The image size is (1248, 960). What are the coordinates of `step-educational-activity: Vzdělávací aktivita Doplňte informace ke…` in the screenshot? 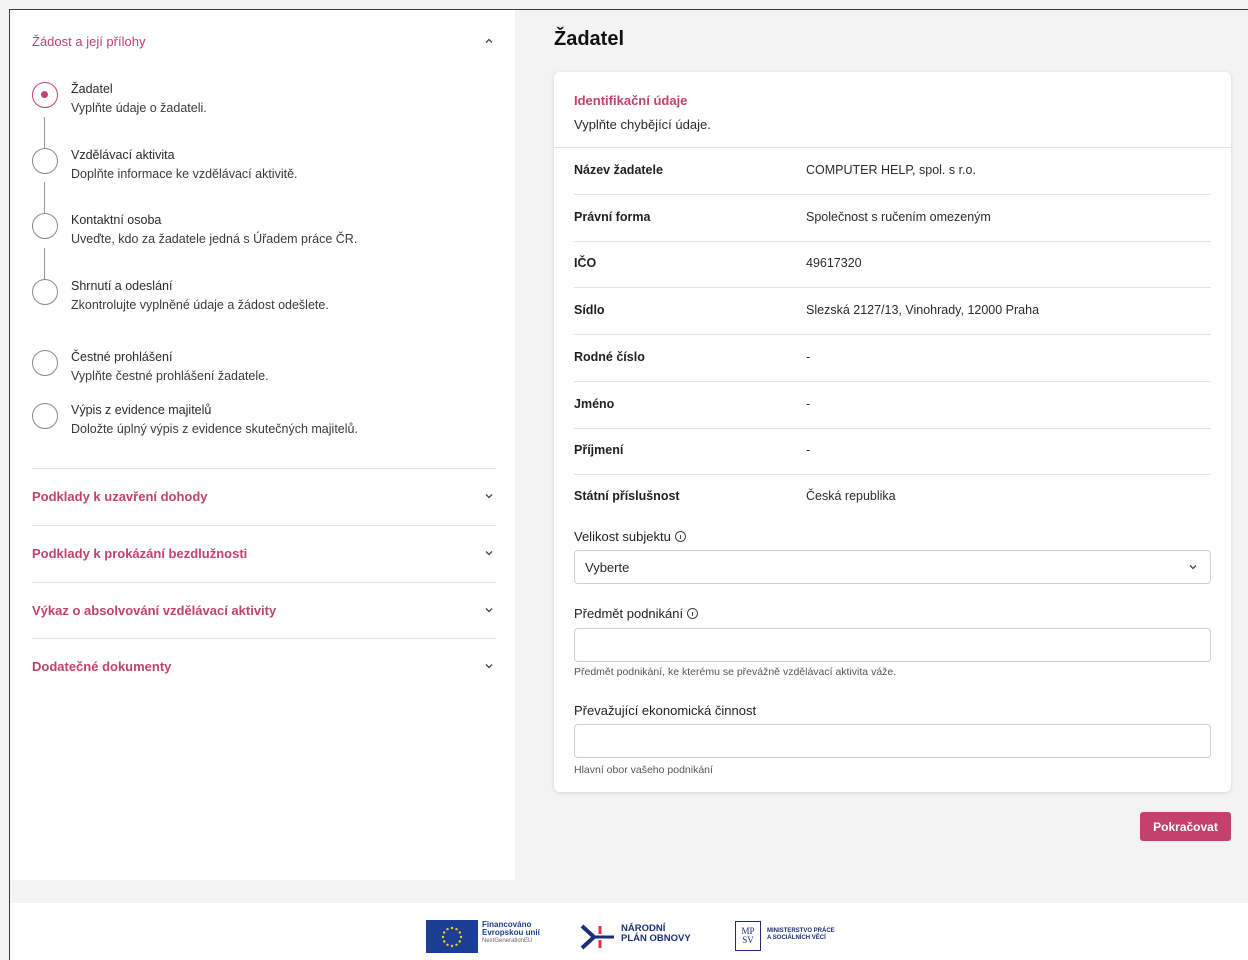 It's located at (262, 168).